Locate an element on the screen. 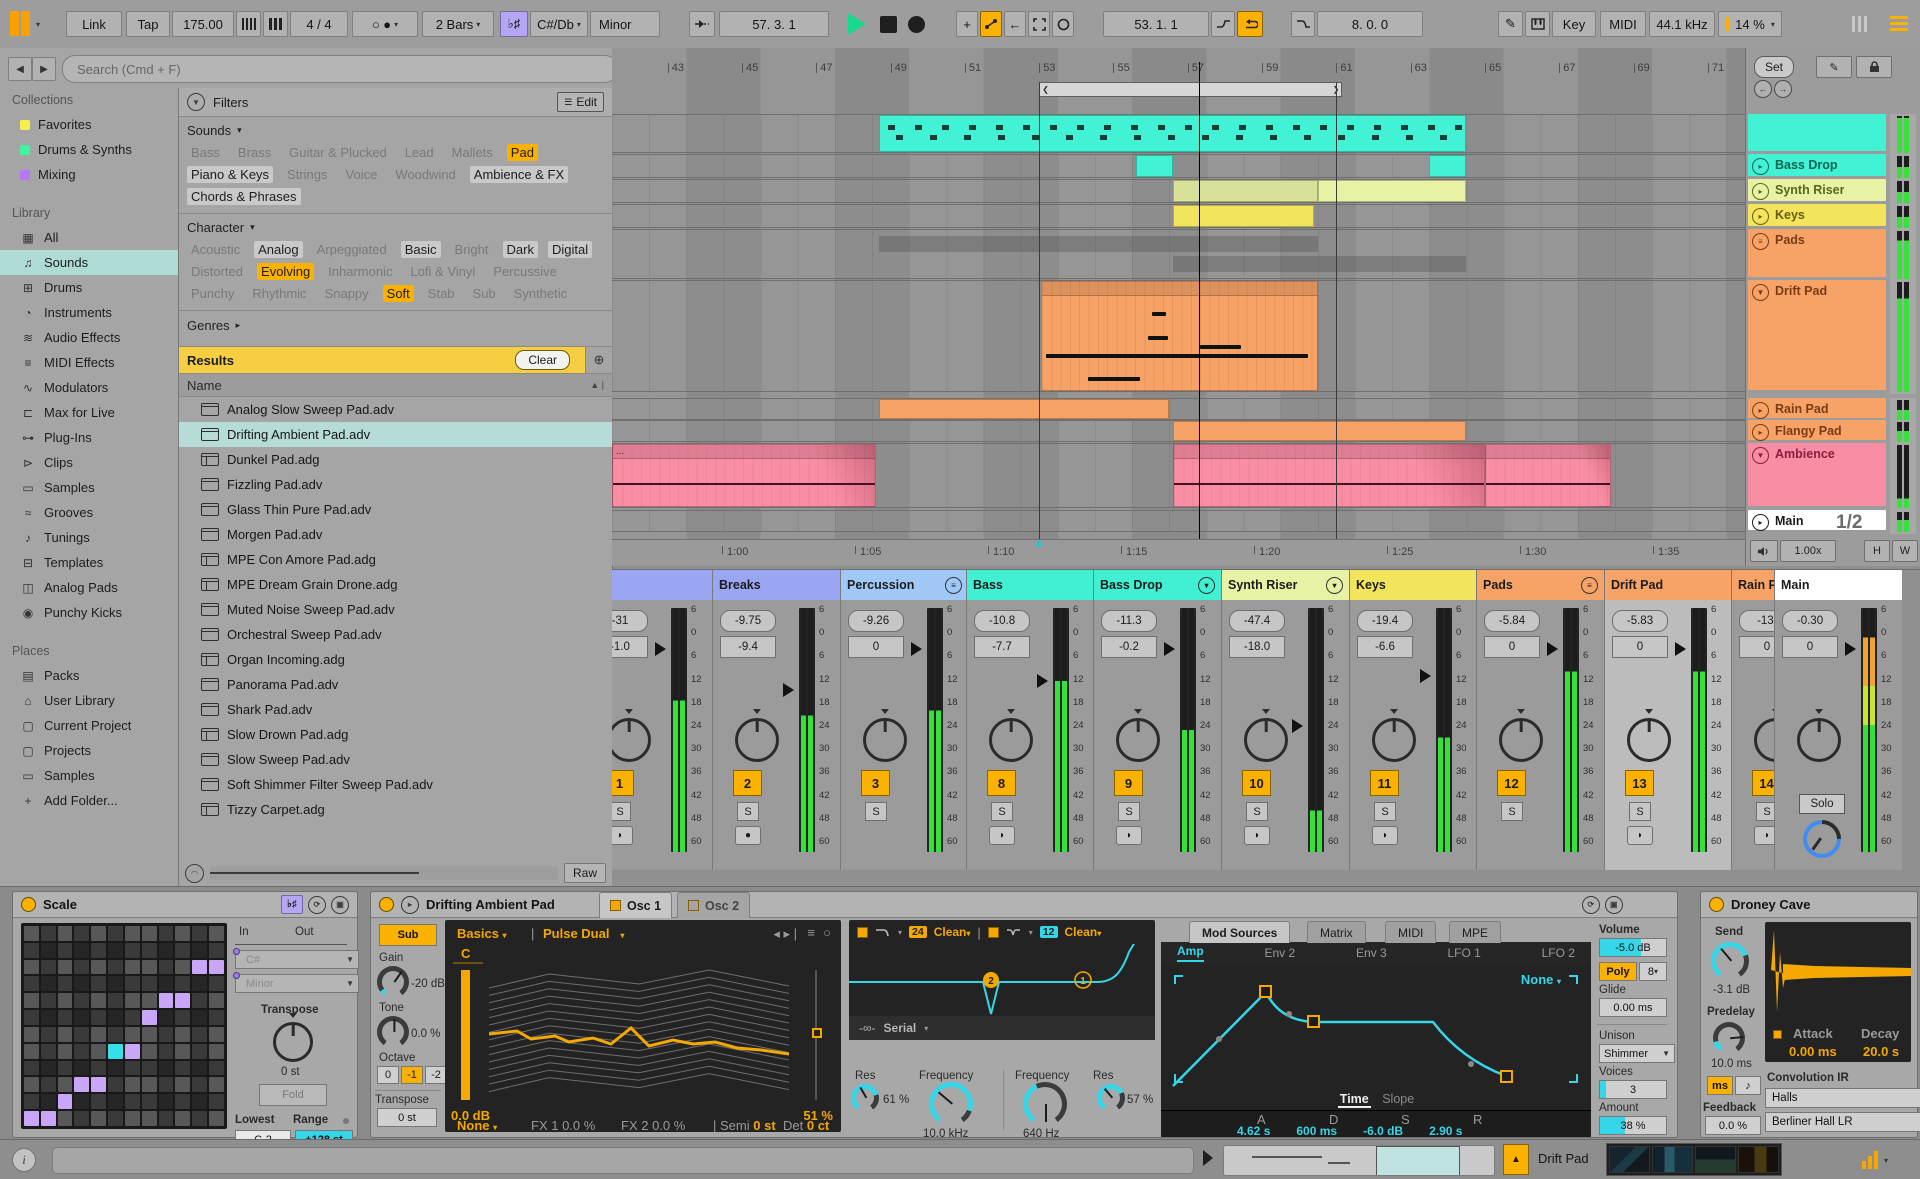 This screenshot has width=1920, height=1179. poly-voices-menu: 8 ▾ is located at coordinates (1653, 971).